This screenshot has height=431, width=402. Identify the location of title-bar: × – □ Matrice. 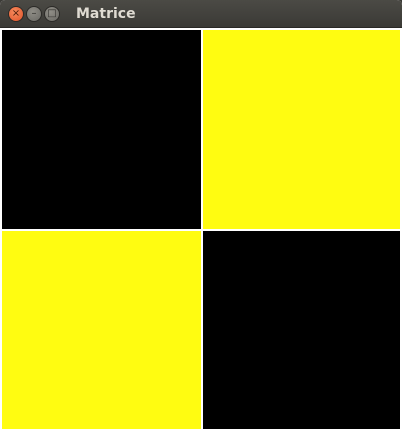
(201, 14).